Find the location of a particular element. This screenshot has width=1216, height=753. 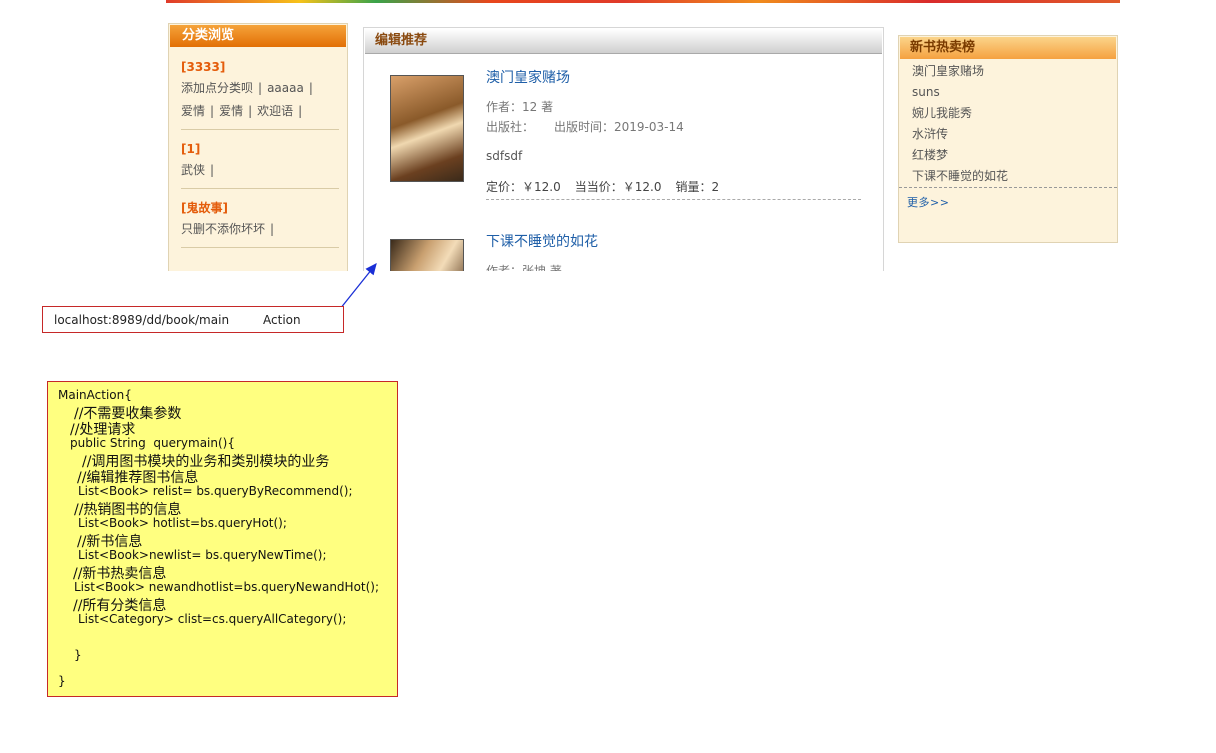

code-line: List<Book>newlist= bs.queryNewTime(); is located at coordinates (202, 555).